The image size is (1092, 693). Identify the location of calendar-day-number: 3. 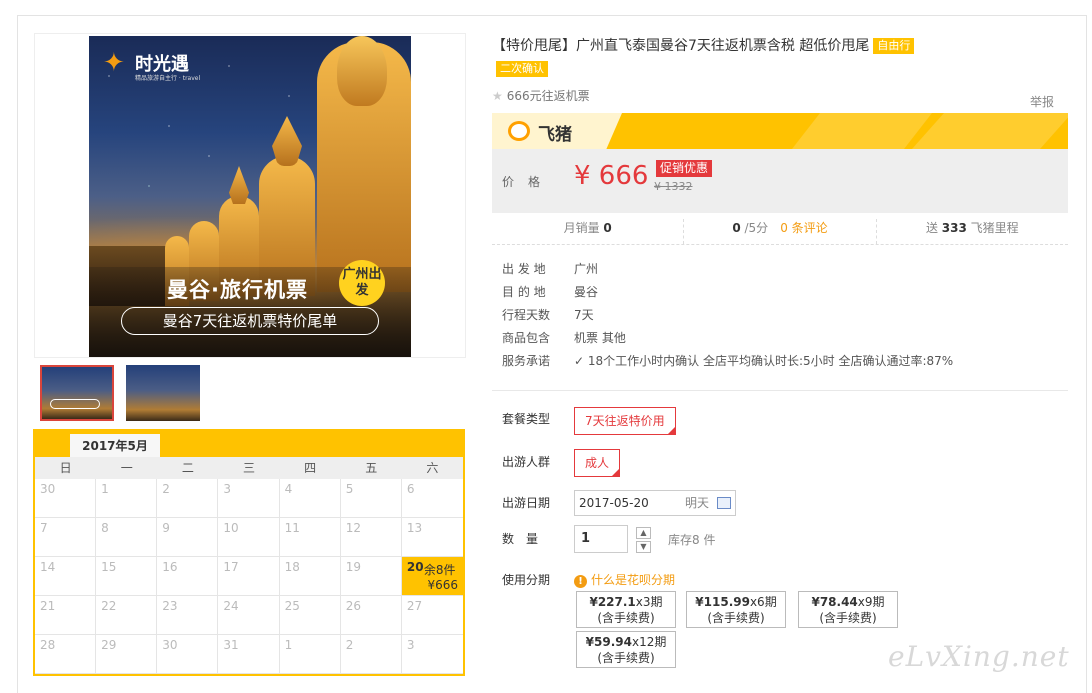
(227, 489).